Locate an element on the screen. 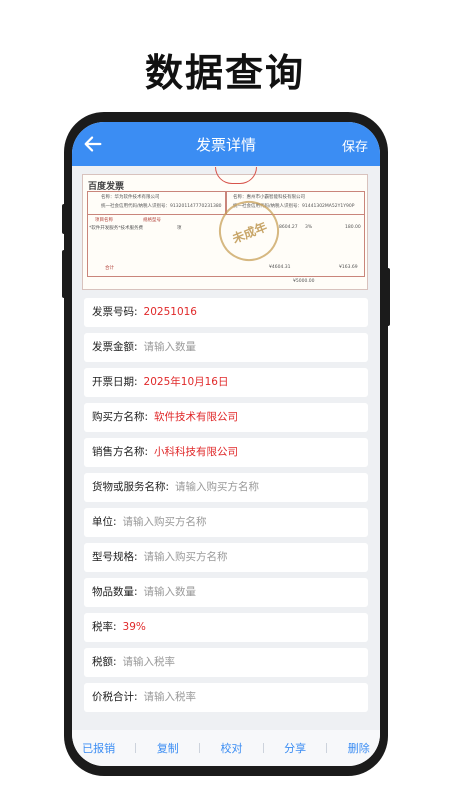  top-bar: 发票详情 保存 is located at coordinates (226, 144).